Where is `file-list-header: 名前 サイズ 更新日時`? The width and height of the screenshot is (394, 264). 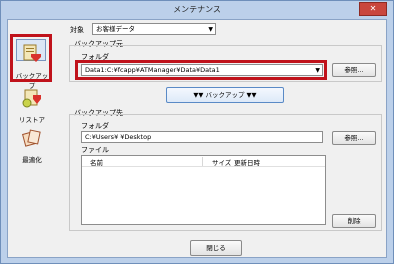 file-list-header: 名前 サイズ 更新日時 is located at coordinates (203, 161).